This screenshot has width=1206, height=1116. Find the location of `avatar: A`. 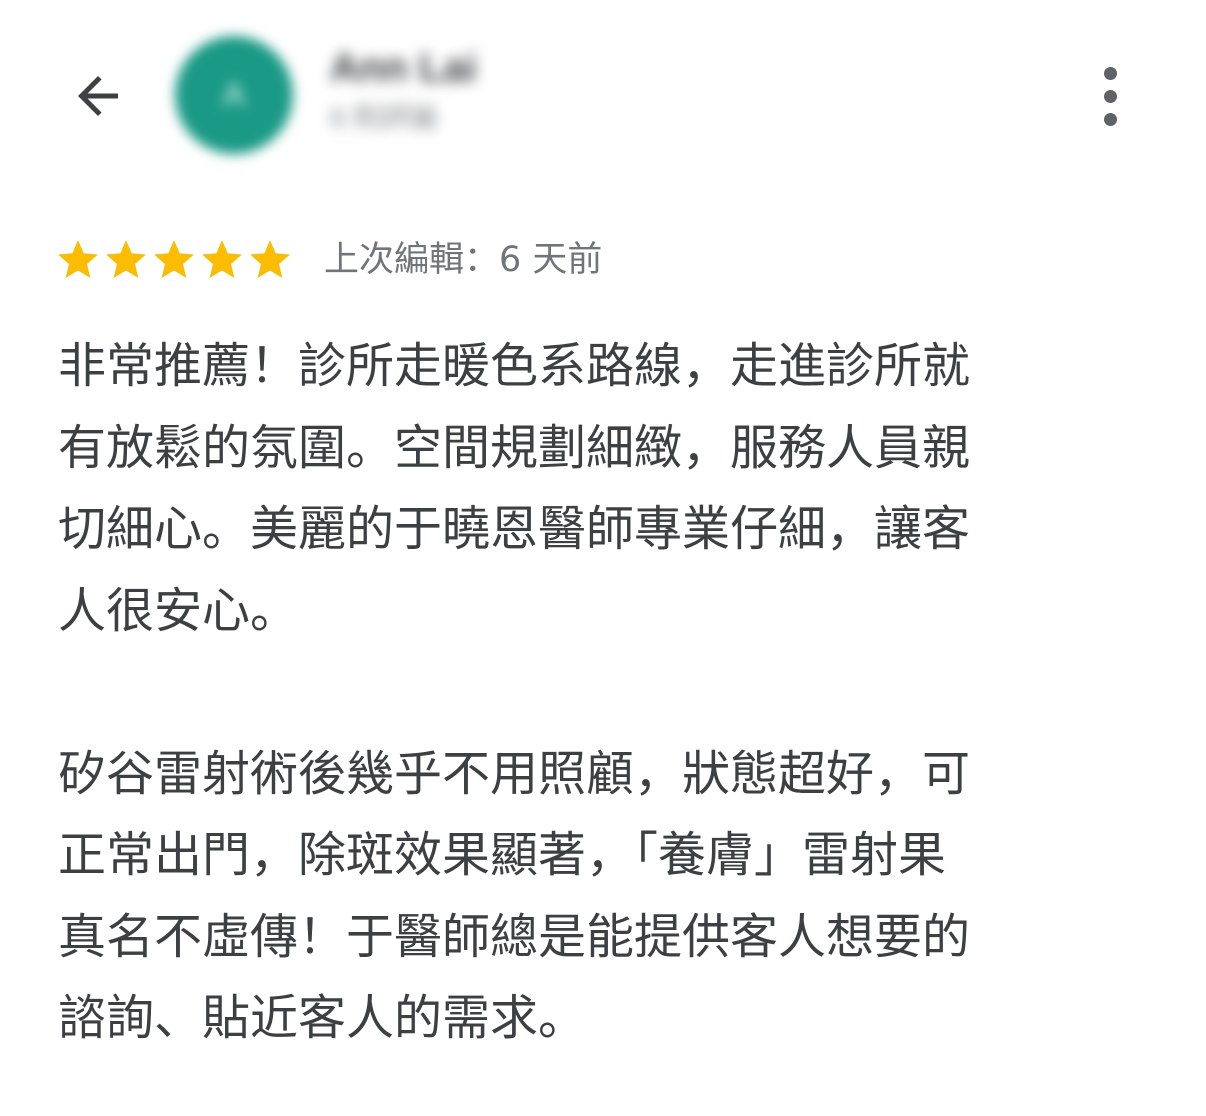

avatar: A is located at coordinates (234, 95).